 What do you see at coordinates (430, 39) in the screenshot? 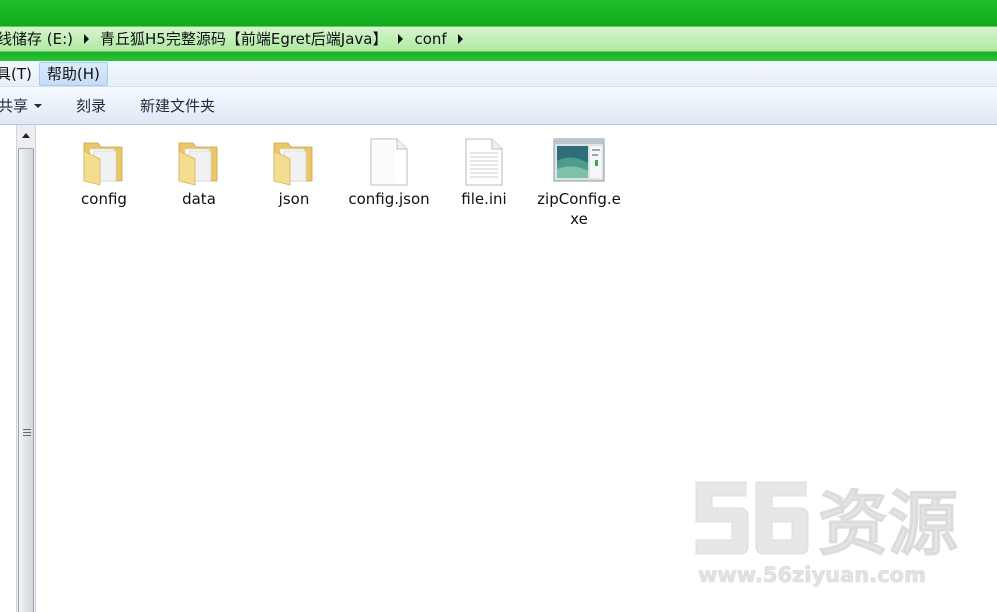
I see `breadcrumb-conf-folder: conf` at bounding box center [430, 39].